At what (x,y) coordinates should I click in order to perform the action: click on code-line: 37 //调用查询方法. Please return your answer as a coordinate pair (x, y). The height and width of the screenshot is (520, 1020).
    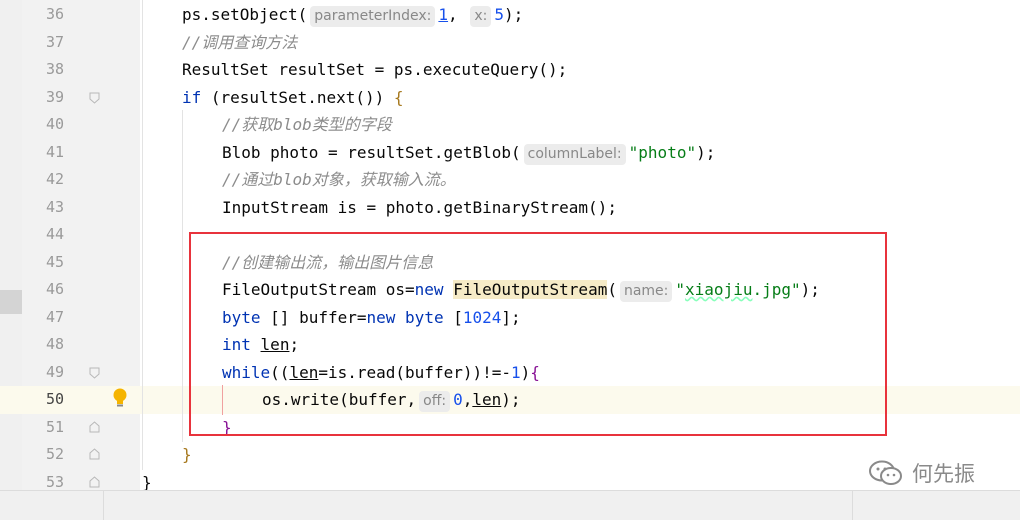
    Looking at the image, I should click on (510, 43).